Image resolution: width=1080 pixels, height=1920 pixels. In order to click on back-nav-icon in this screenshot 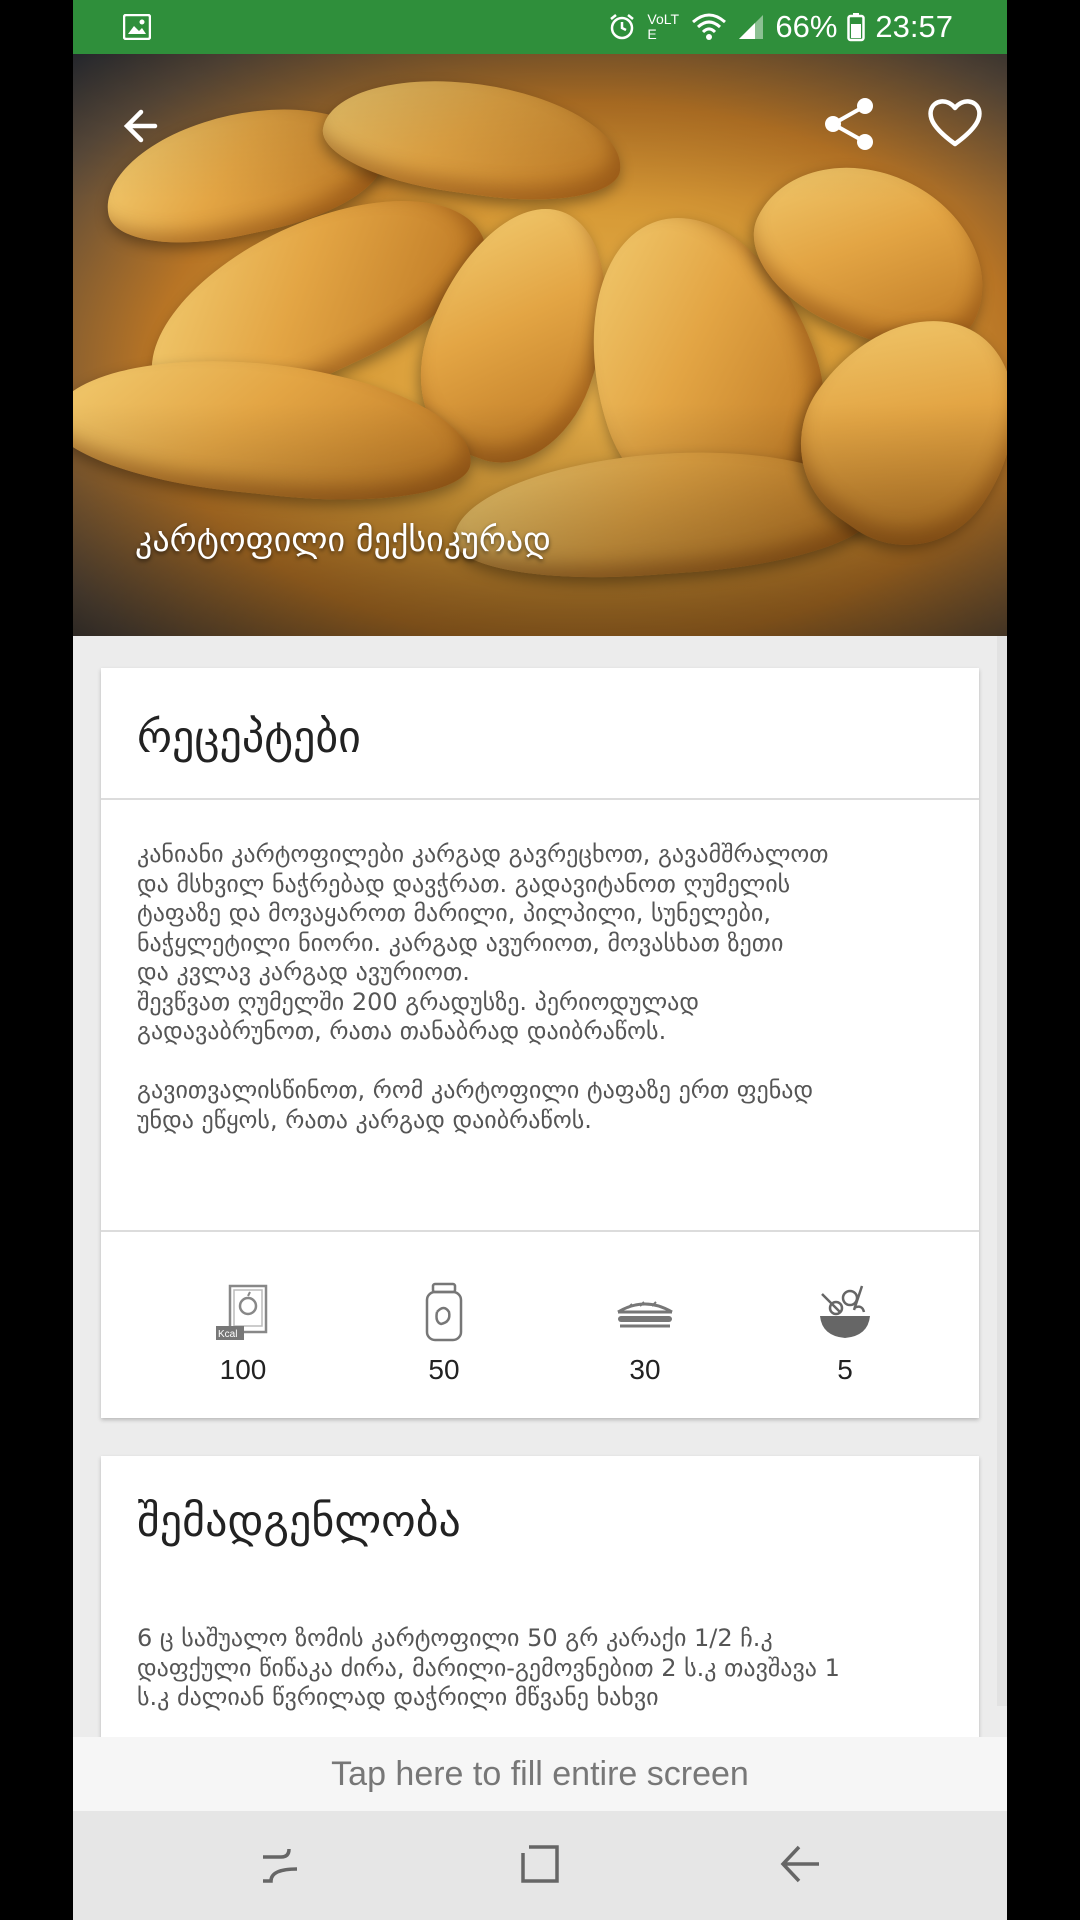, I will do `click(800, 1864)`.